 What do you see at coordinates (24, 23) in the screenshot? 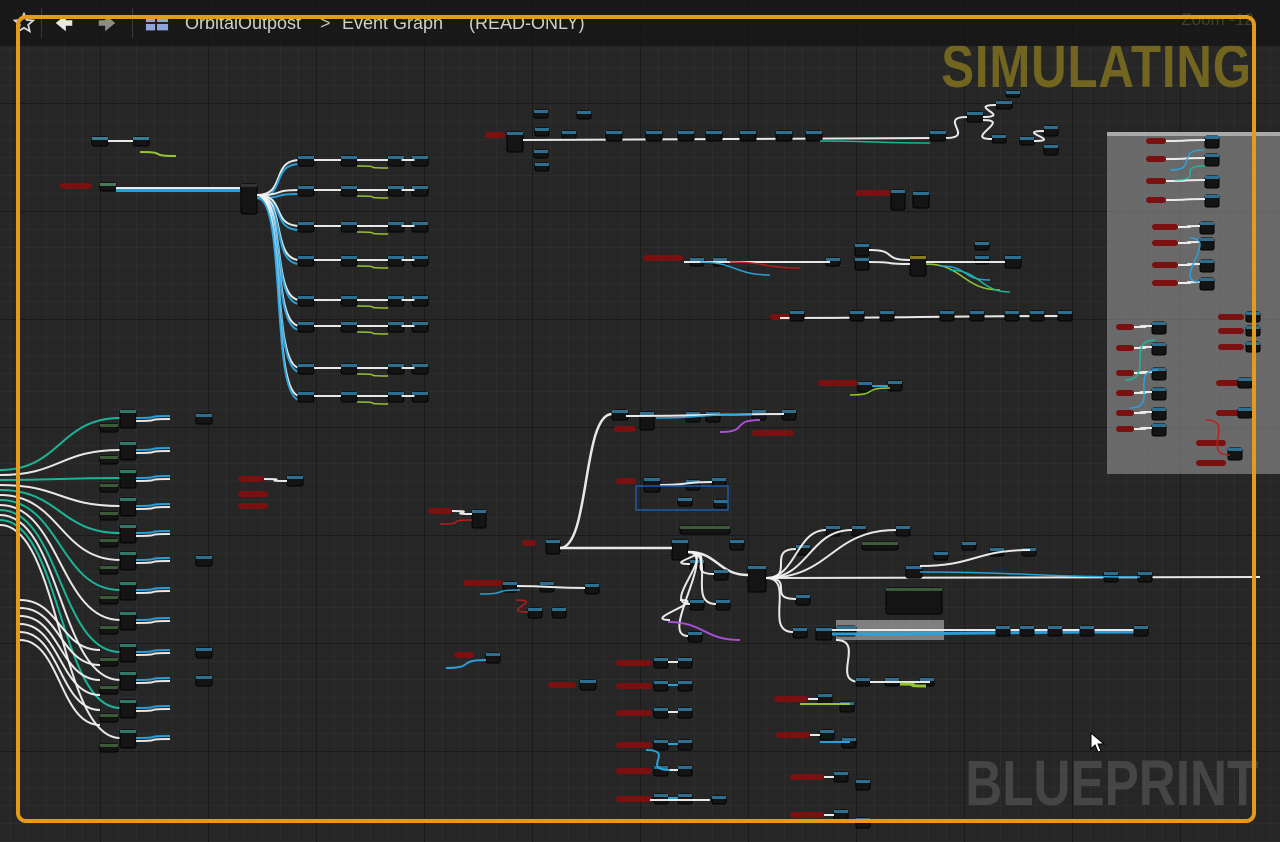
I see `favorite-button` at bounding box center [24, 23].